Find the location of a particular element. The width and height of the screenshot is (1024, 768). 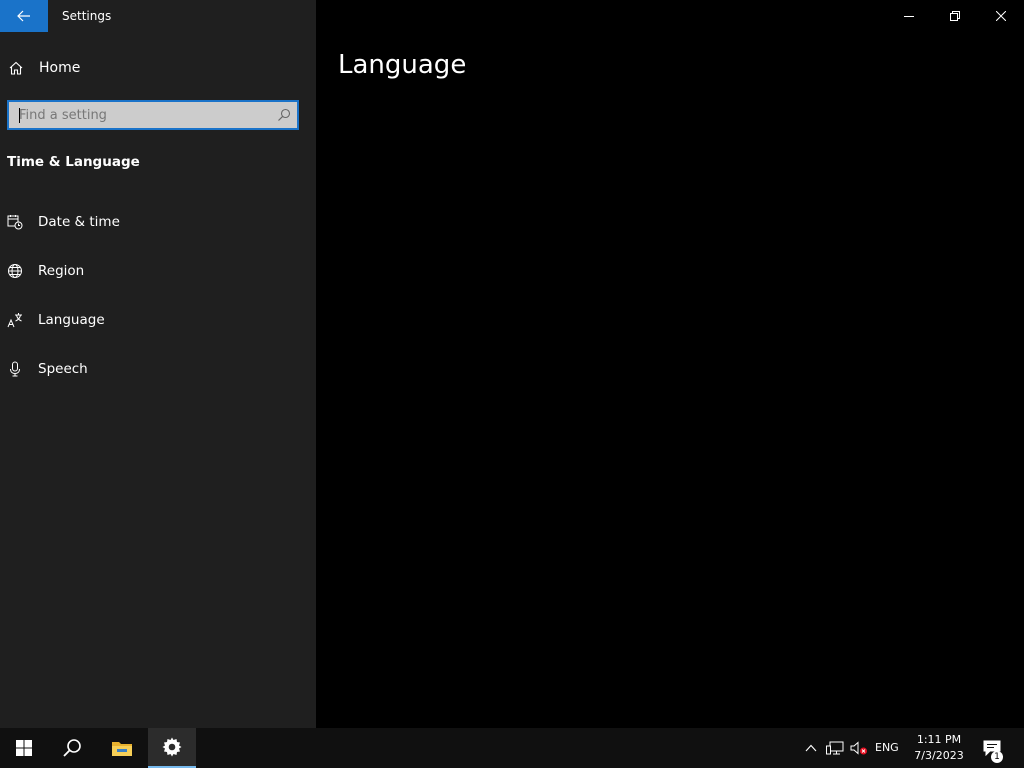

nav-home-label: Home is located at coordinates (60, 68).